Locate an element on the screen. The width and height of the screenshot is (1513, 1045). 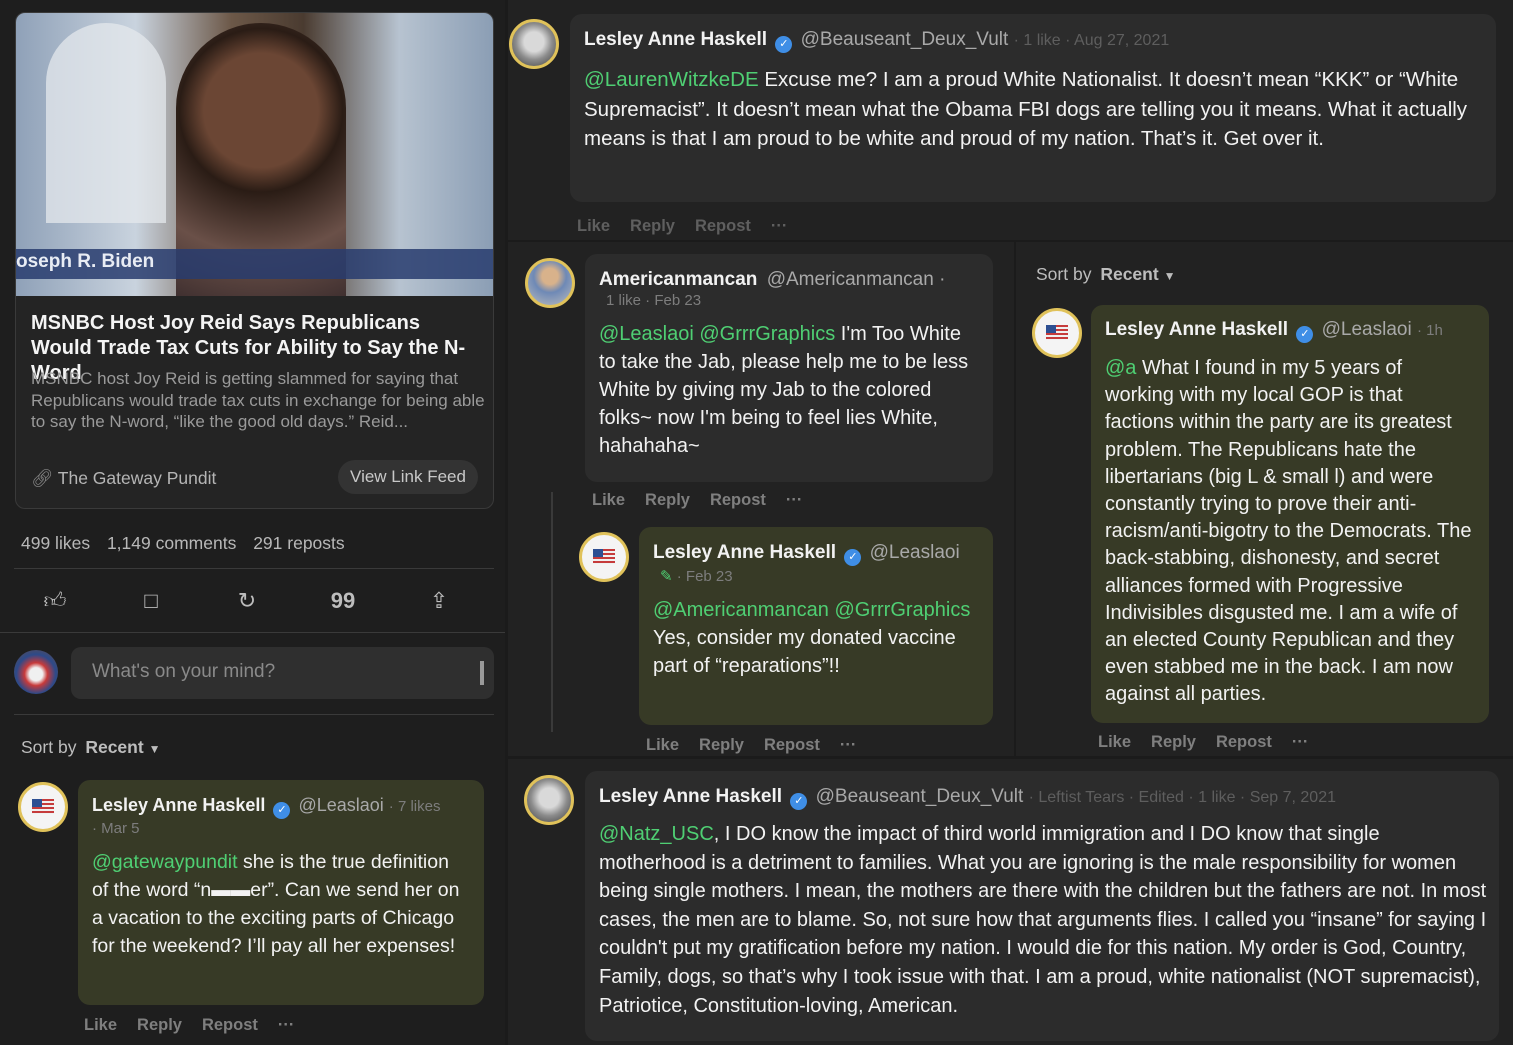
mention-link: @Natz_USC is located at coordinates (656, 834).